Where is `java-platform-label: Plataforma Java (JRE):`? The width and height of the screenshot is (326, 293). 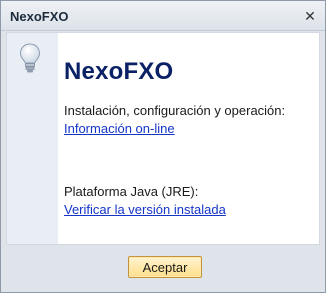 java-platform-label: Plataforma Java (JRE): is located at coordinates (131, 191).